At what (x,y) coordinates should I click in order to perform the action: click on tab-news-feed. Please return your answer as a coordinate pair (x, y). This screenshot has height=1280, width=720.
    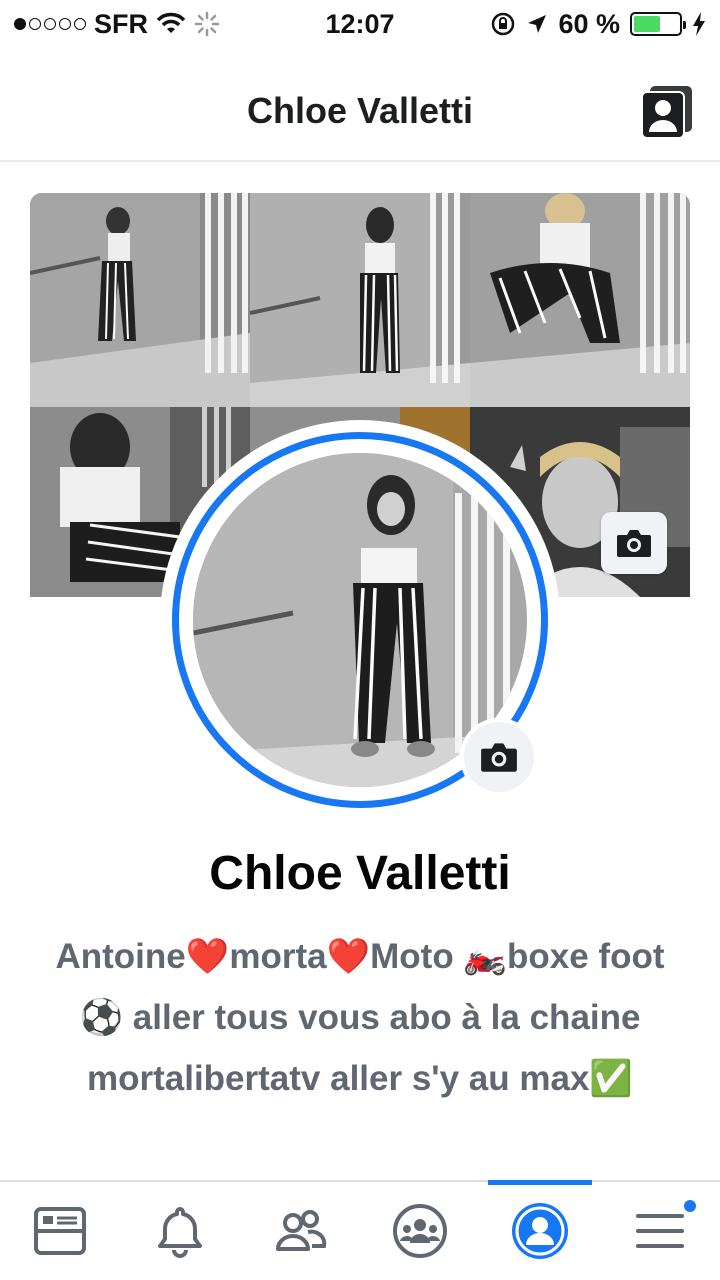
    Looking at the image, I should click on (60, 1231).